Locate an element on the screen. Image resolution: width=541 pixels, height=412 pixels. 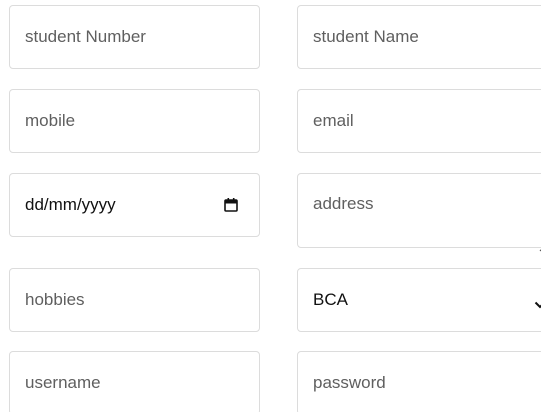
student-number-field: student Number is located at coordinates (134, 37).